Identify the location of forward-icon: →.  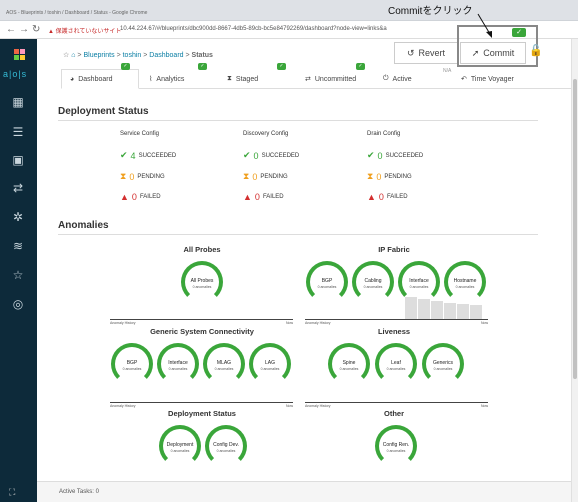
(24, 30).